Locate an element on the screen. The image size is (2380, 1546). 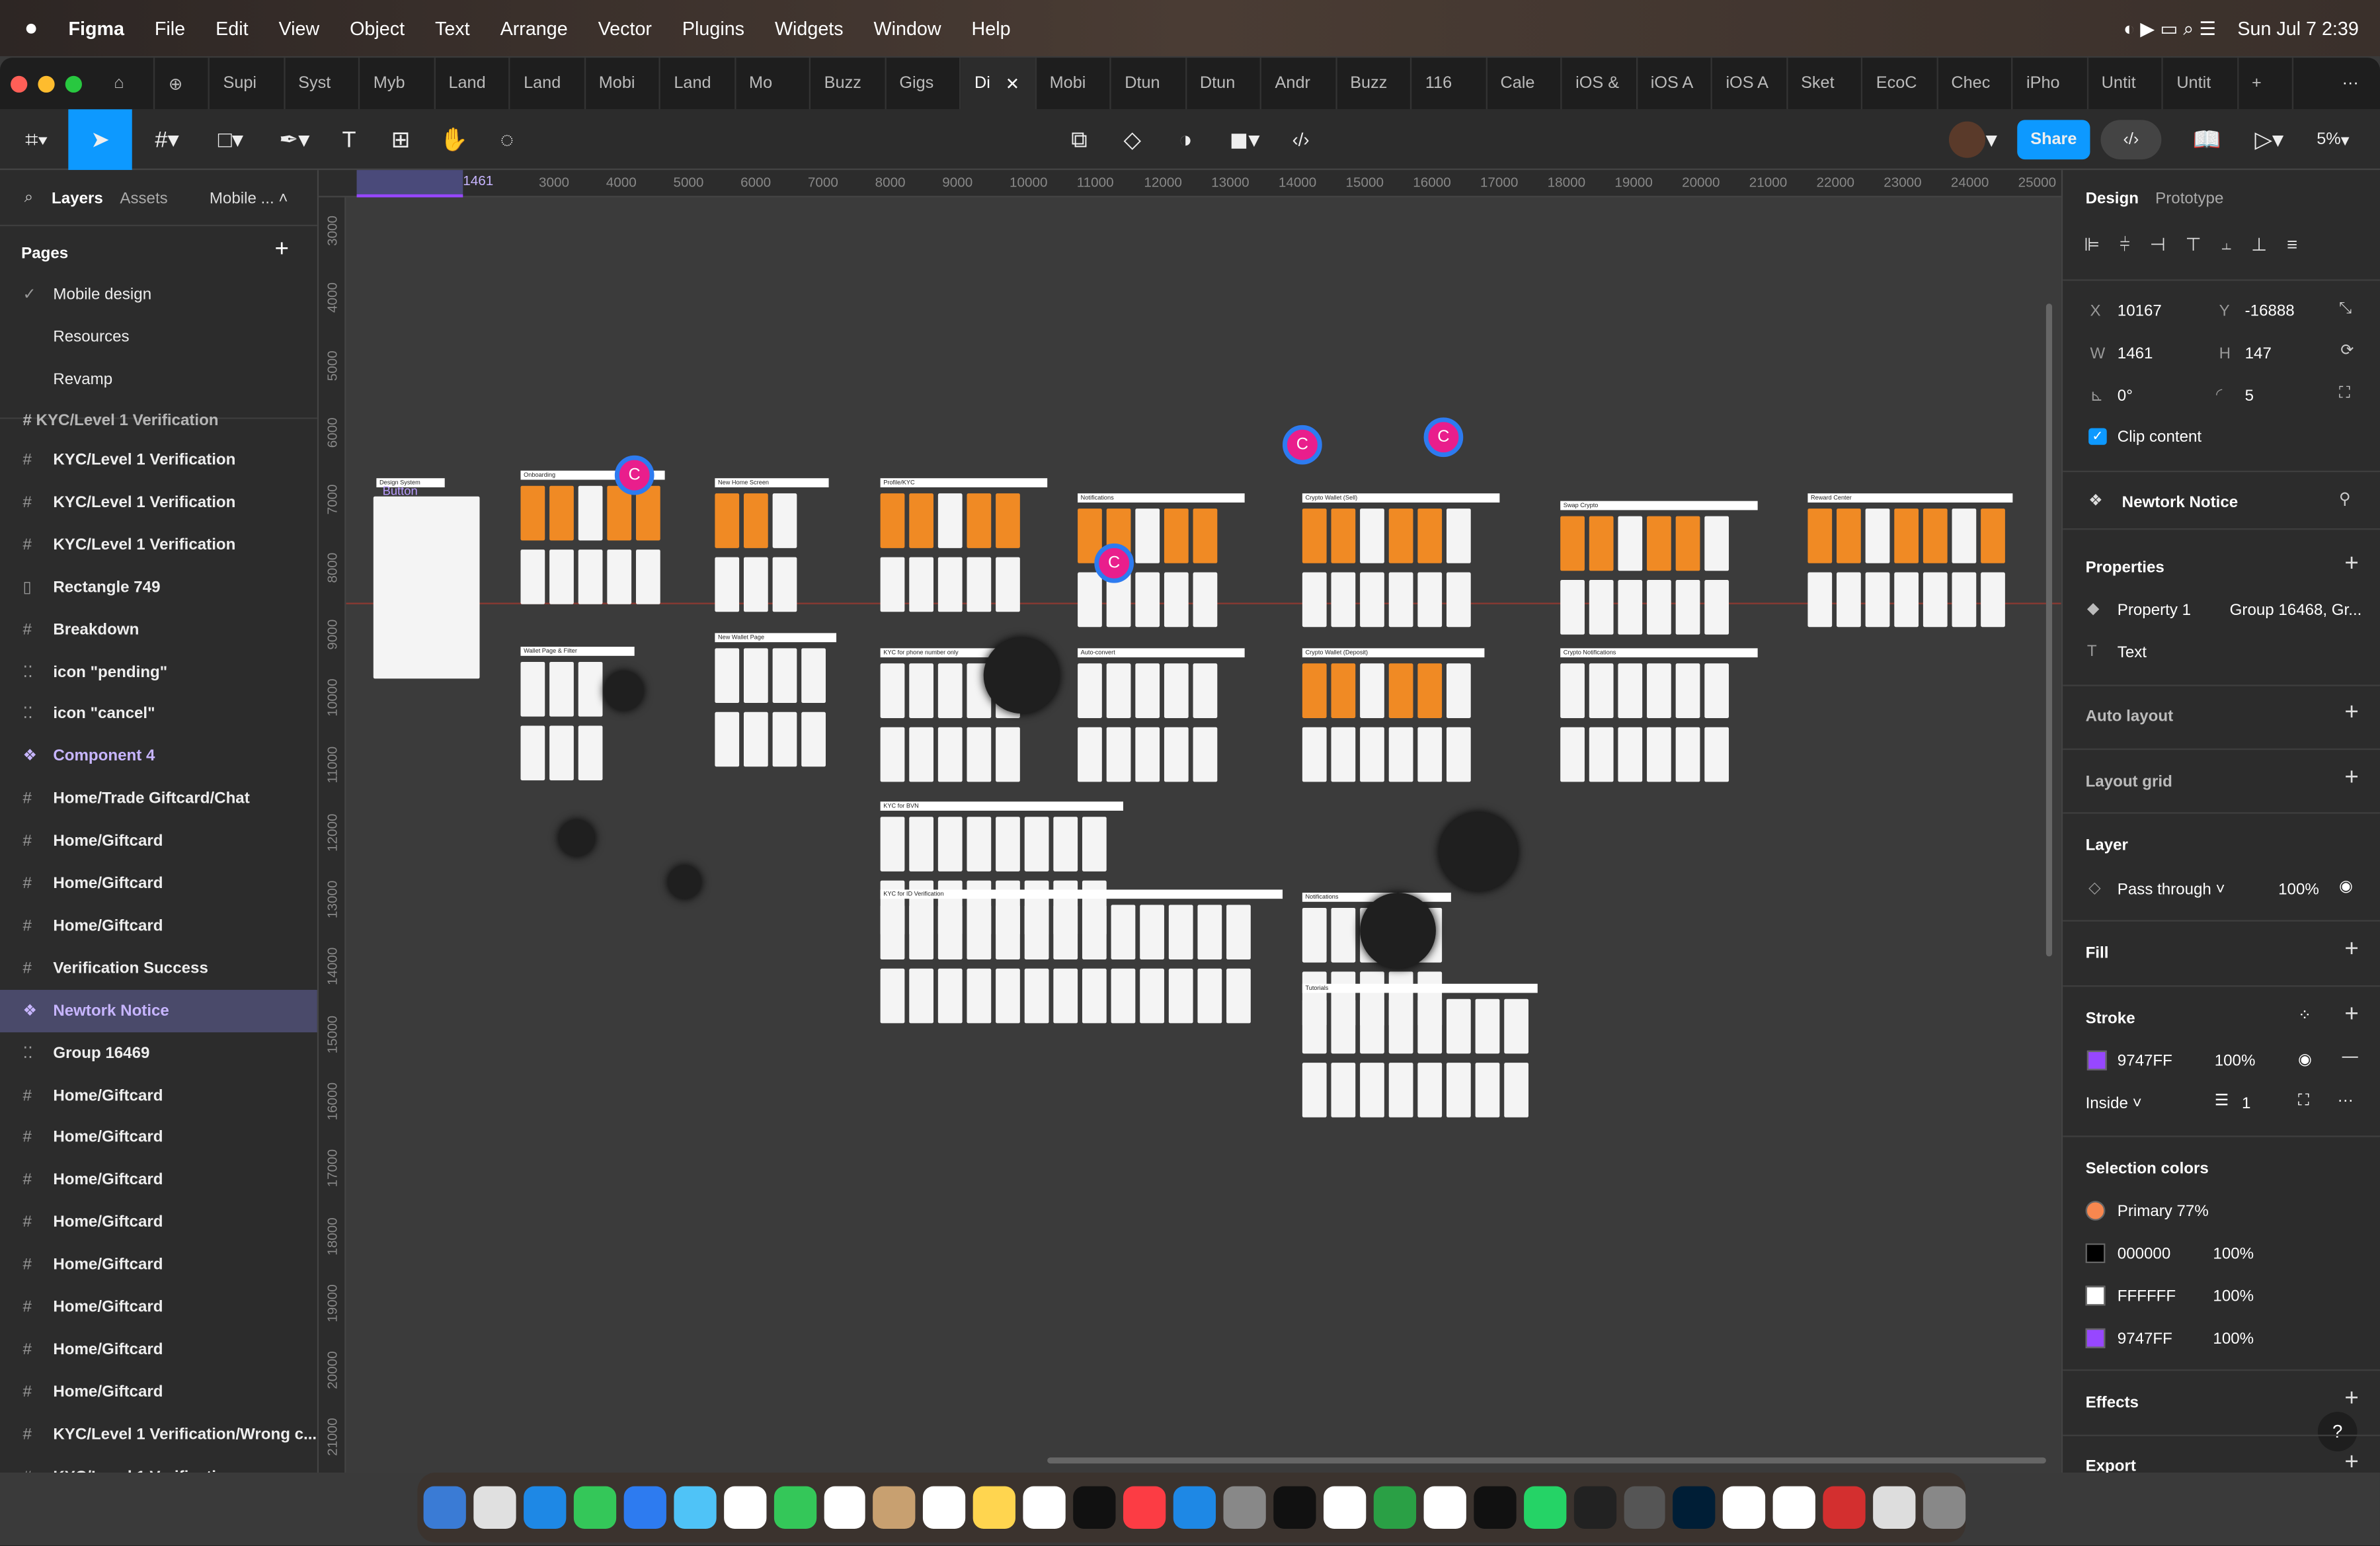
text-property-name: Text is located at coordinates (2132, 652).